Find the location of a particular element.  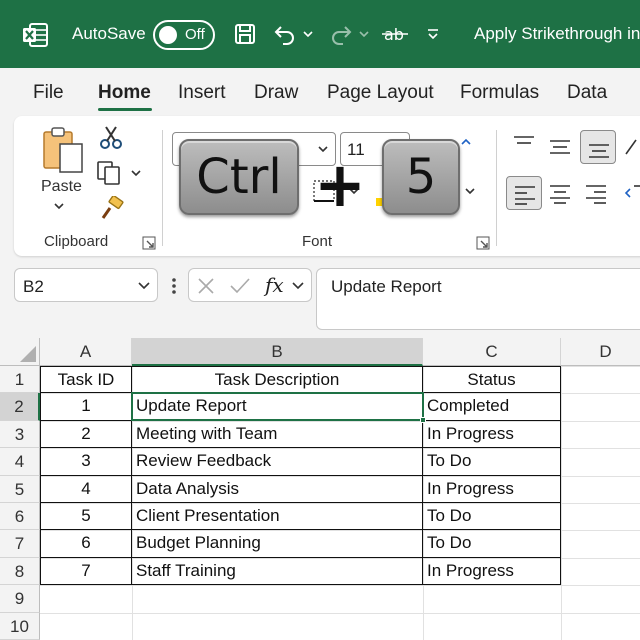

row-header: 10 is located at coordinates (20, 626).